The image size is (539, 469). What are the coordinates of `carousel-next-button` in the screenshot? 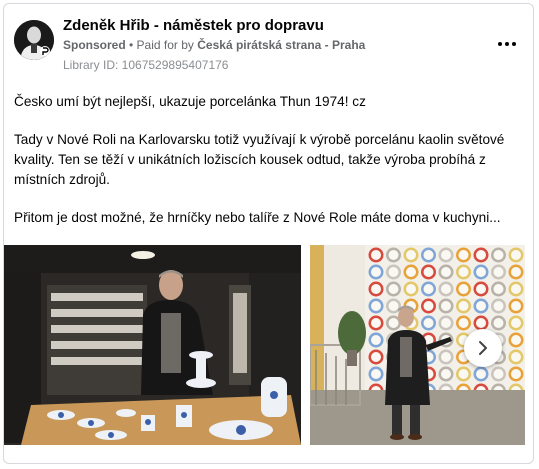 It's located at (483, 348).